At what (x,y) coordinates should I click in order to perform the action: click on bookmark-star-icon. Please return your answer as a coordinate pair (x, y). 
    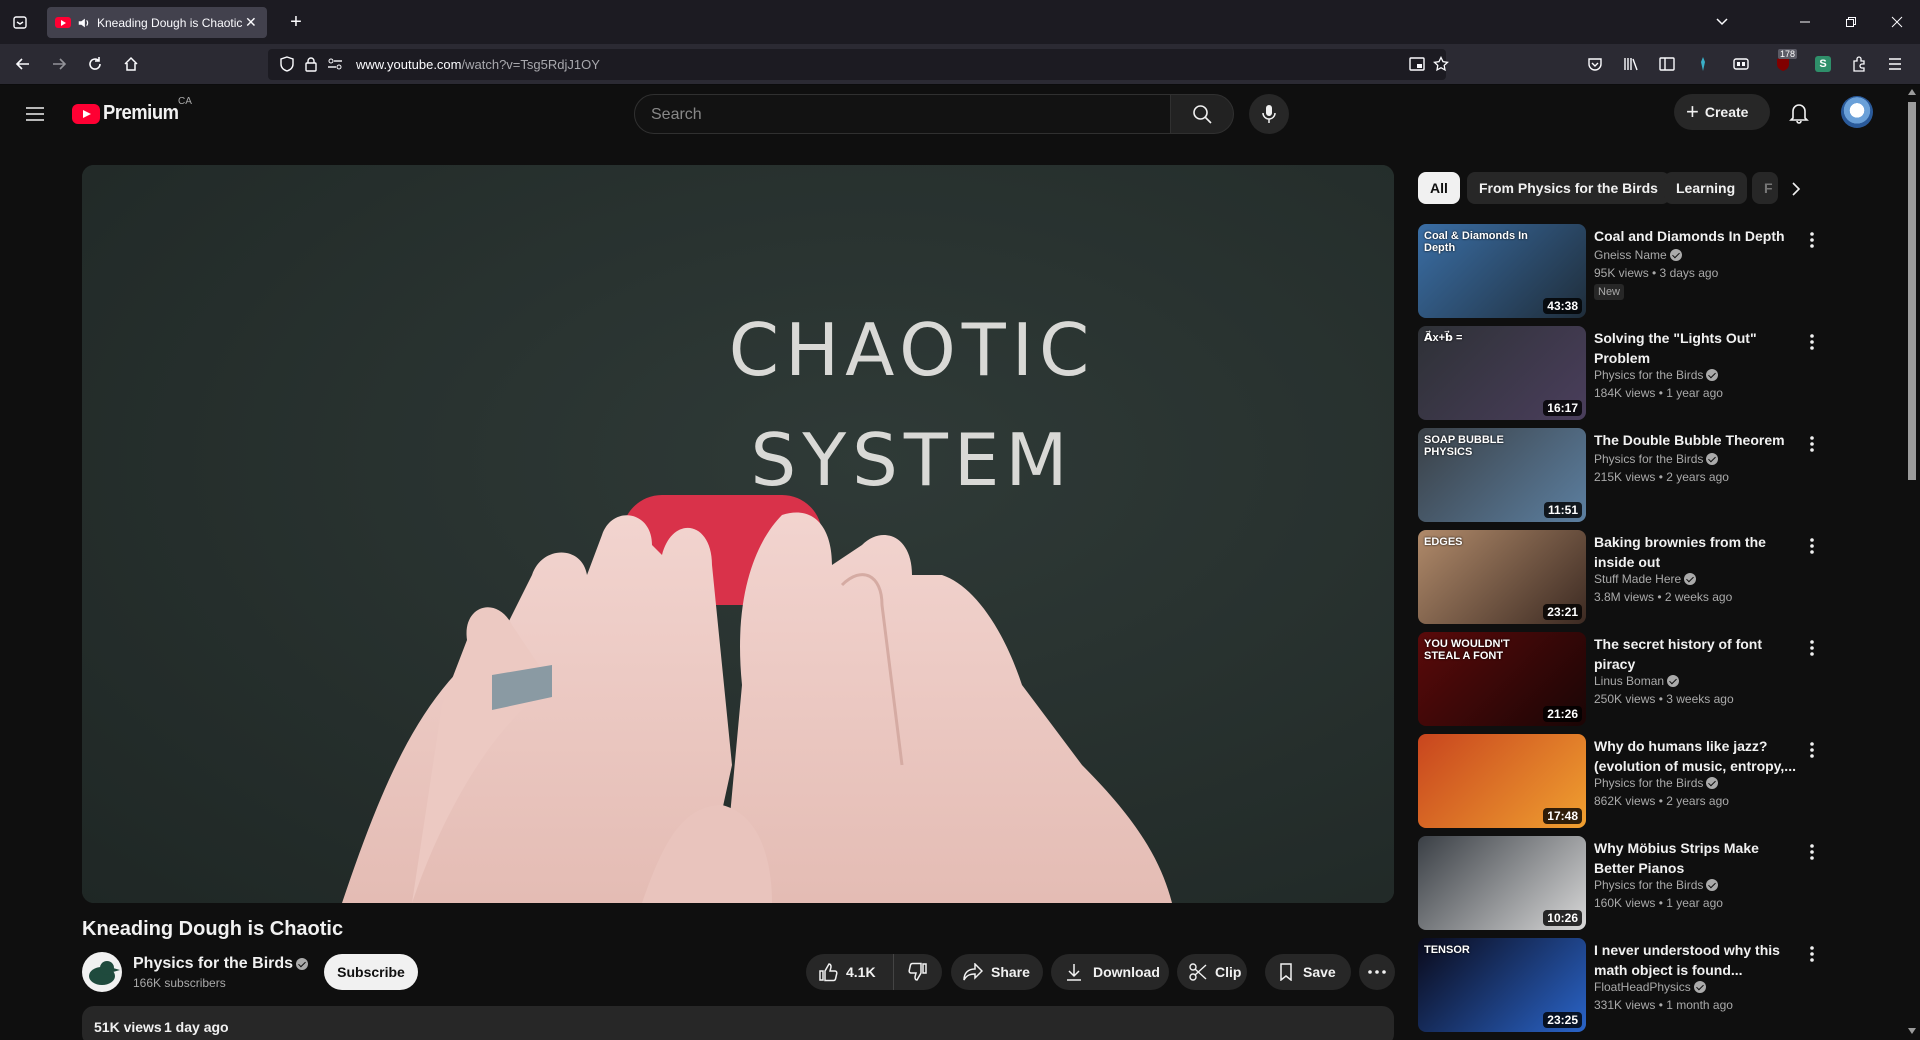
    Looking at the image, I should click on (1441, 64).